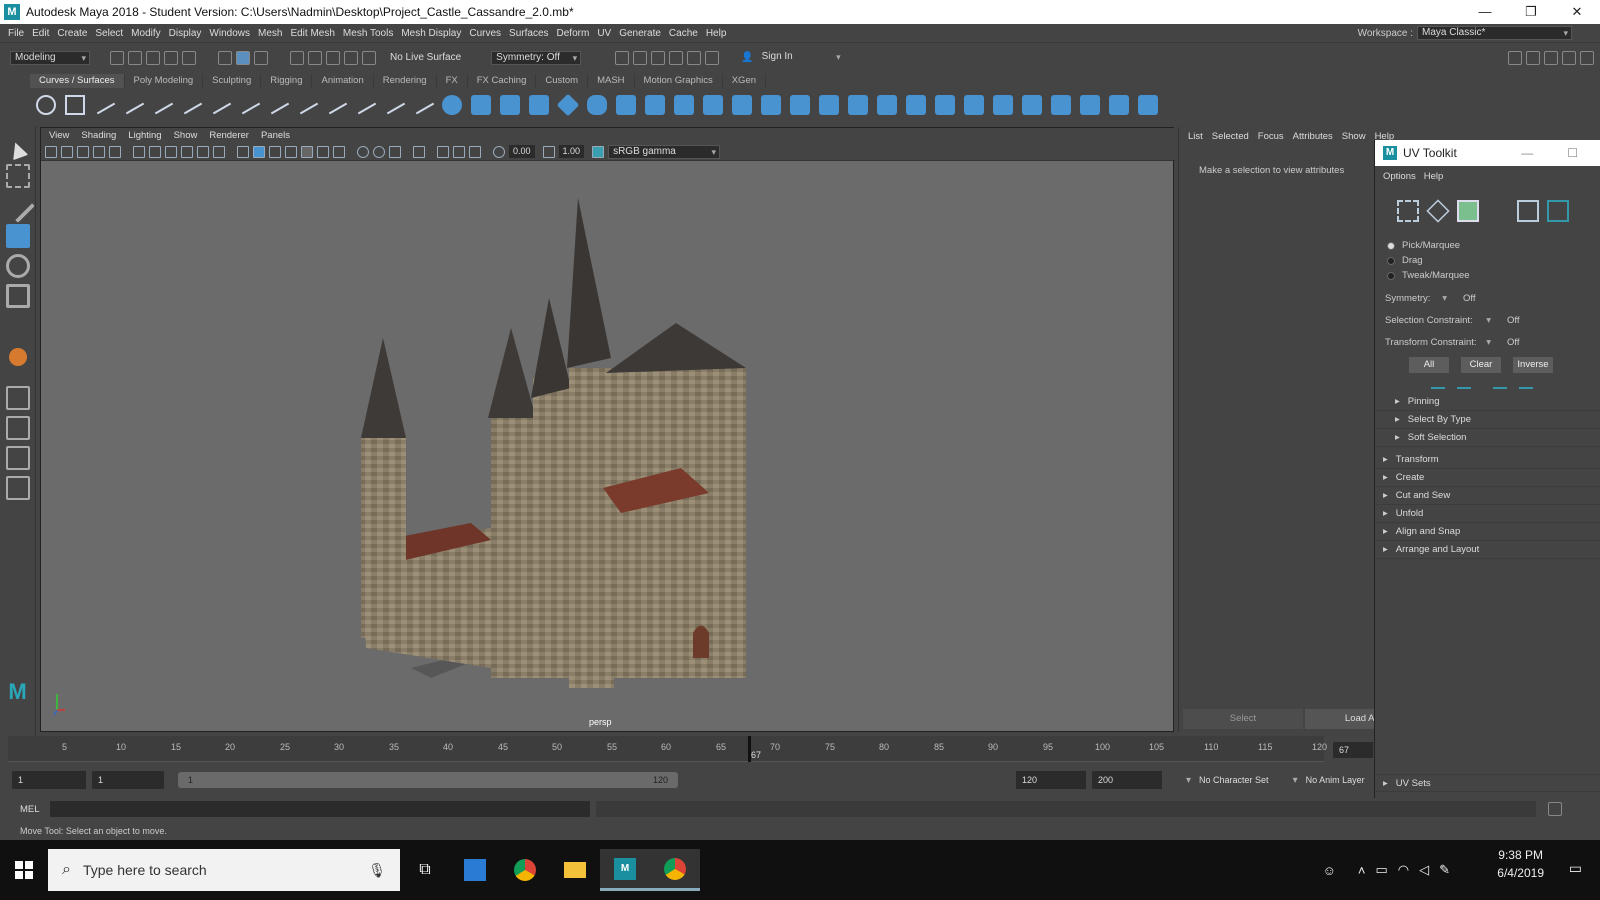 The width and height of the screenshot is (1600, 900). What do you see at coordinates (17, 357) in the screenshot?
I see `soft-mod-icon` at bounding box center [17, 357].